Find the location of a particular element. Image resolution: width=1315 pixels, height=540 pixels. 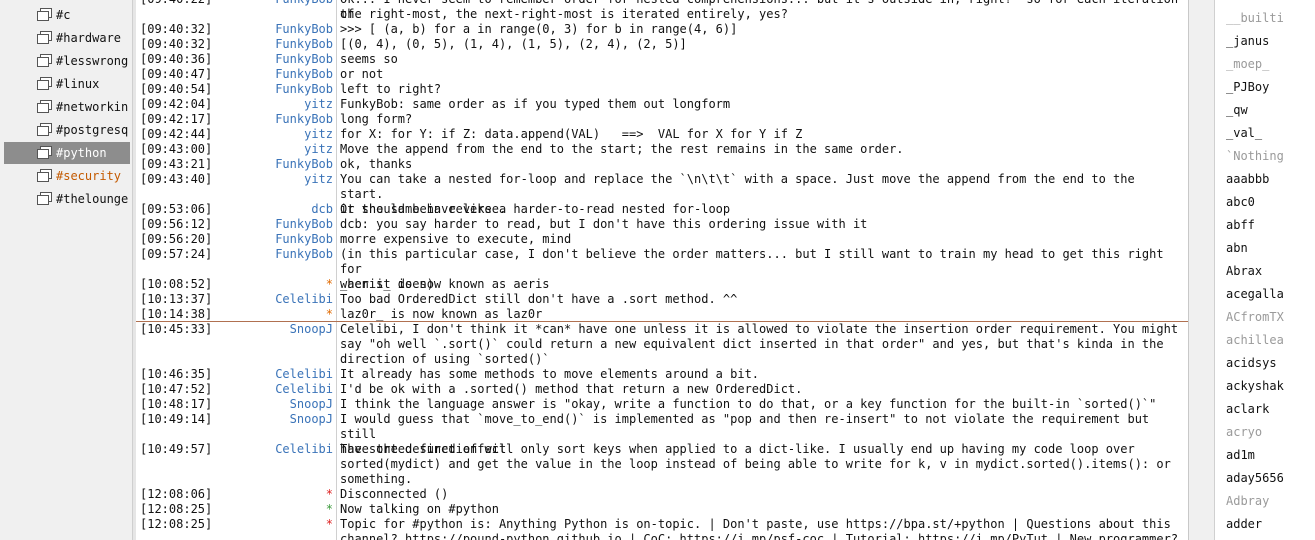

message-row: [09:40:47] FunkyBob or not is located at coordinates (662, 74).